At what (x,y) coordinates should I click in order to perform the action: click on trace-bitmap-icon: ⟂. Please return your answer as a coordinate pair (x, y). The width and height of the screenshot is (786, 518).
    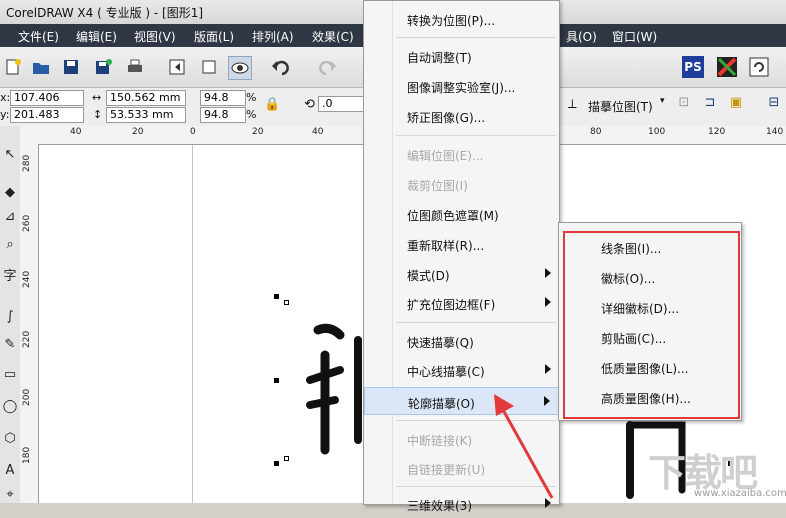
    Looking at the image, I should click on (572, 104).